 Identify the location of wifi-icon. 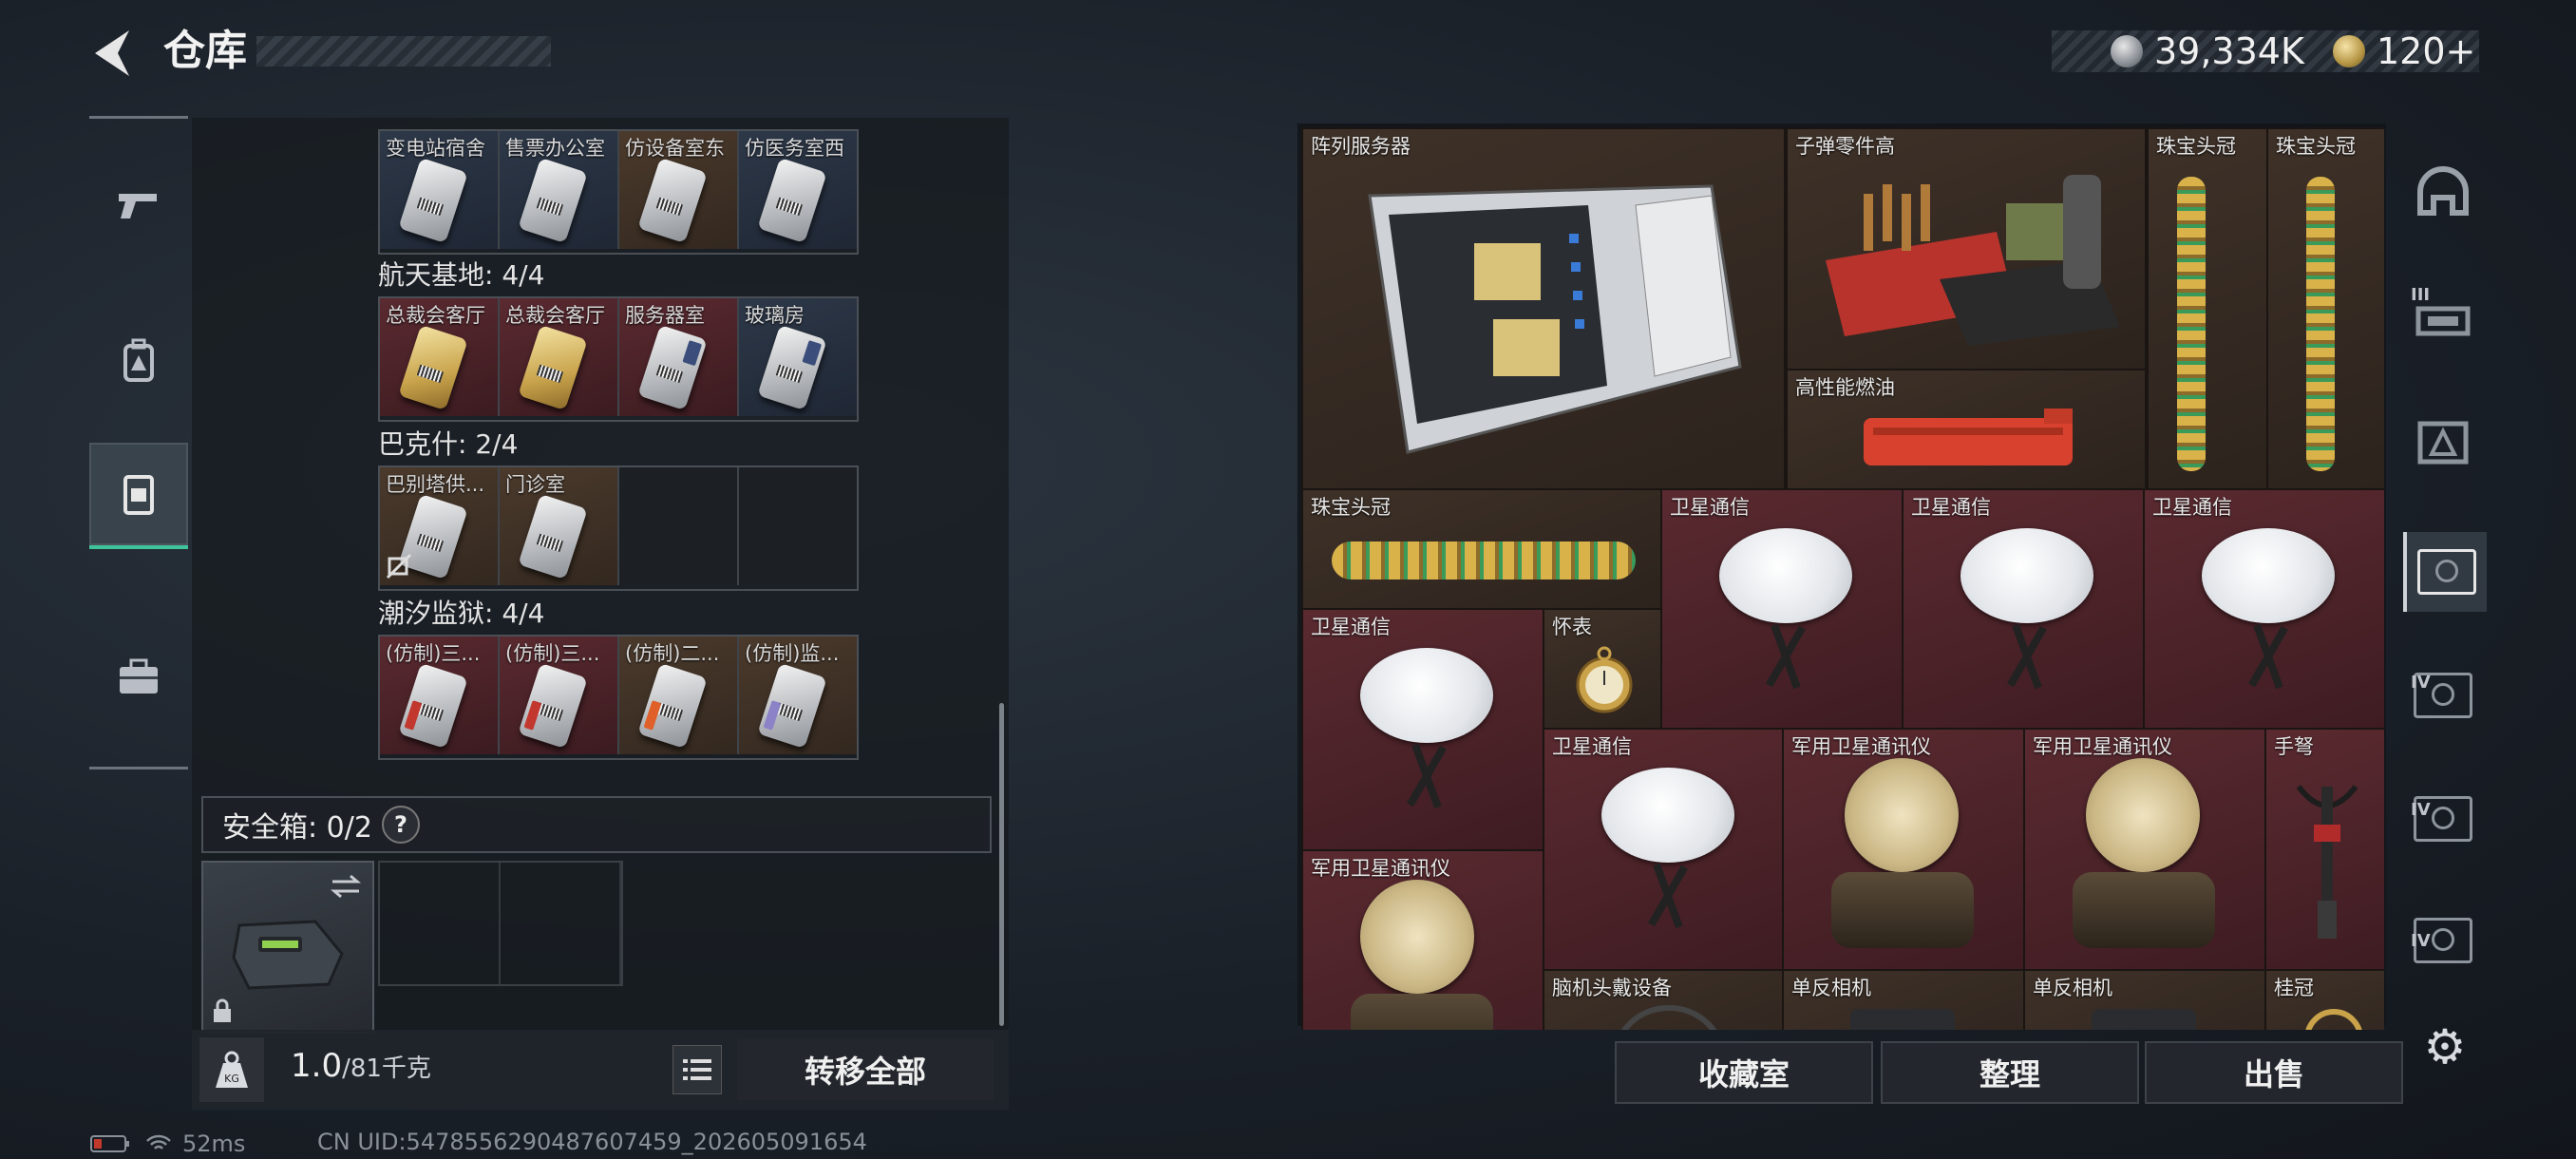
(158, 1142).